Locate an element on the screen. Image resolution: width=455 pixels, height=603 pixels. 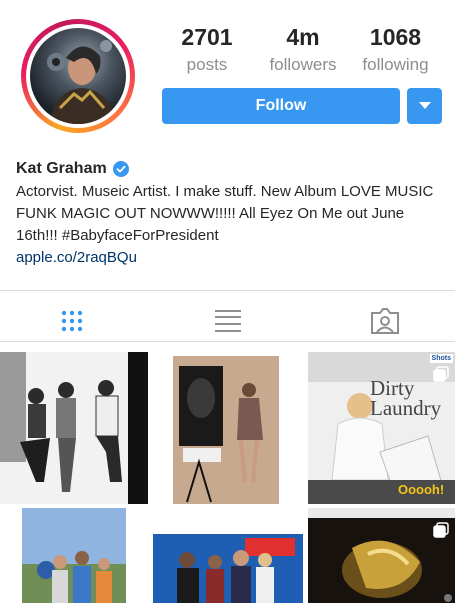
suggested-dropdown-button is located at coordinates (424, 106).